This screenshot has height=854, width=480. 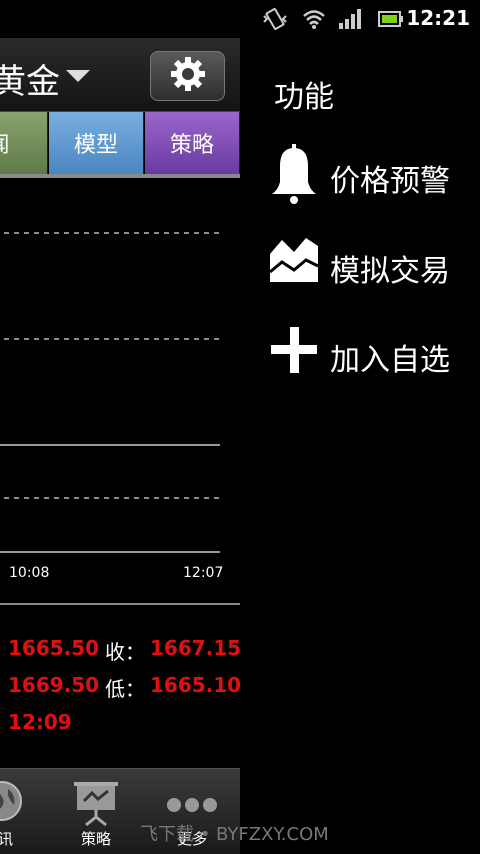 I want to click on menu-item-price-alert: 价格预警, so click(x=371, y=177).